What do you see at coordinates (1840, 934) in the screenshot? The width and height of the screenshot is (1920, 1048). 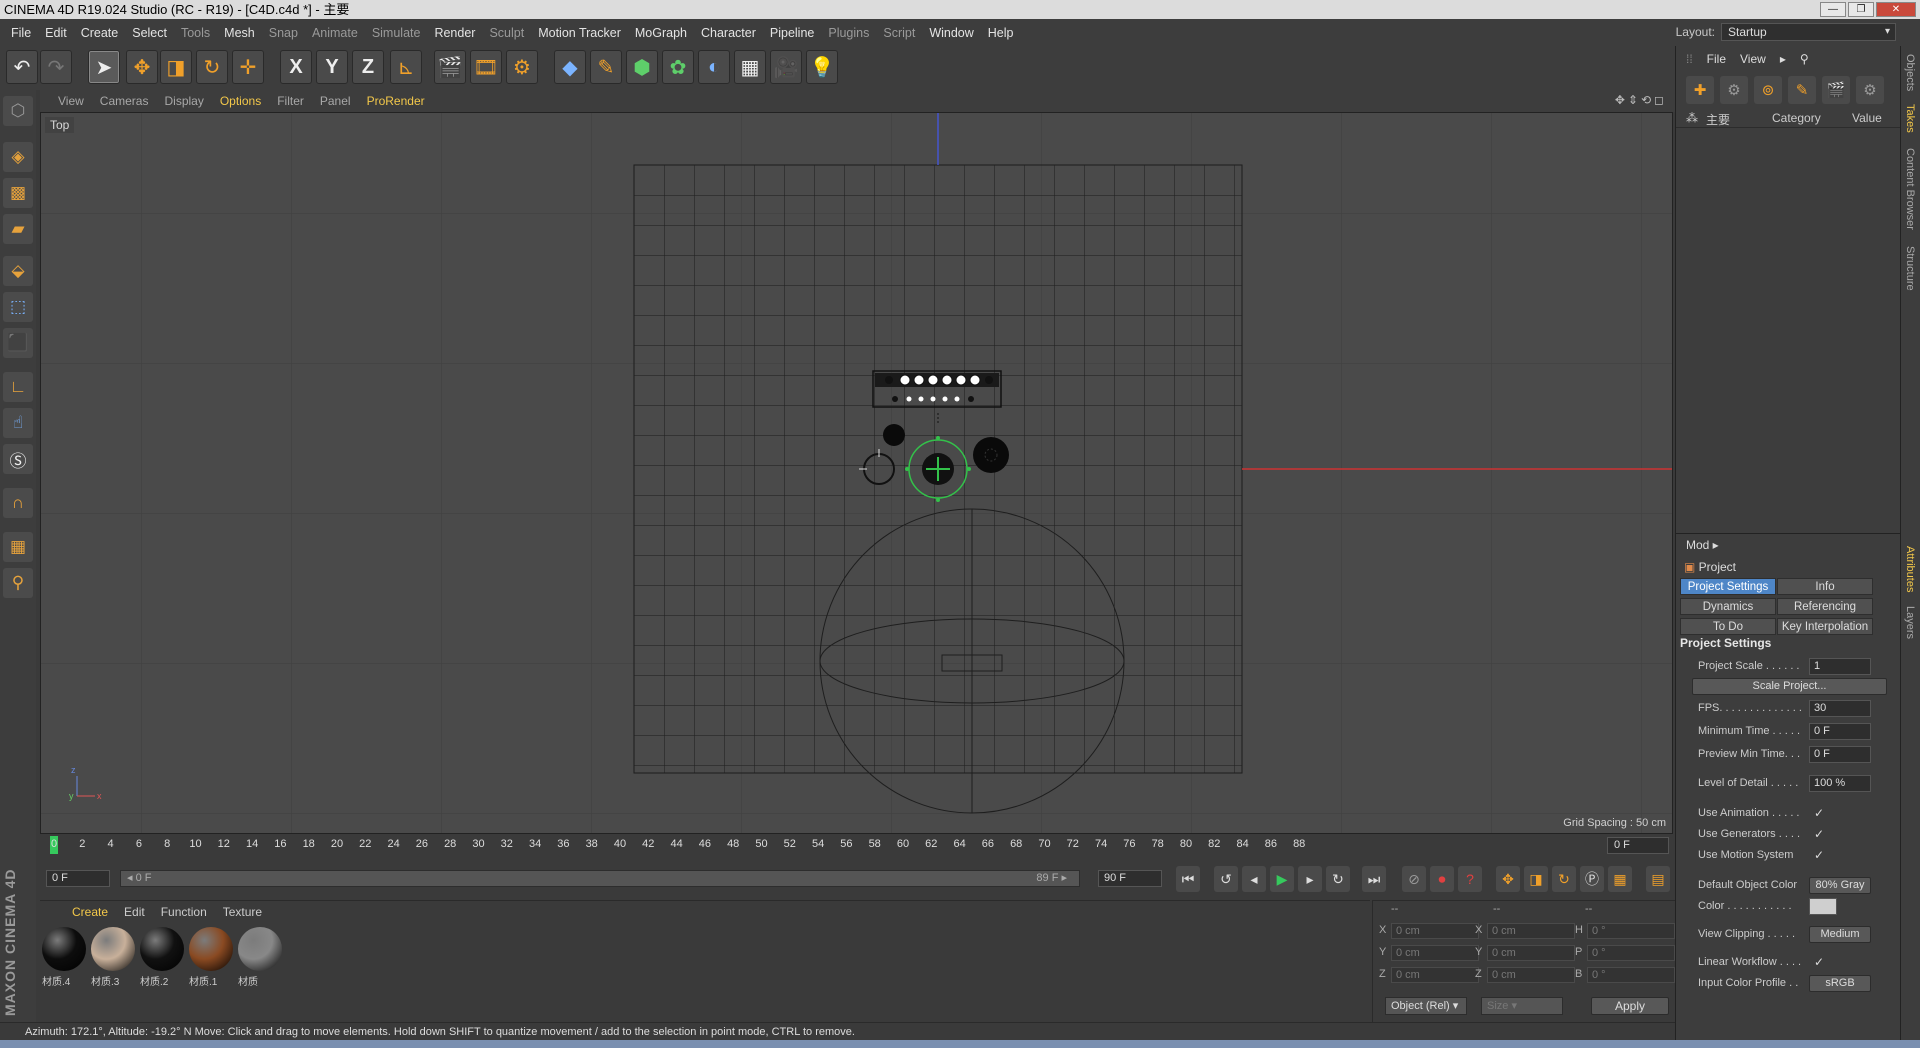 I see `attr-dropdown: Medium` at bounding box center [1840, 934].